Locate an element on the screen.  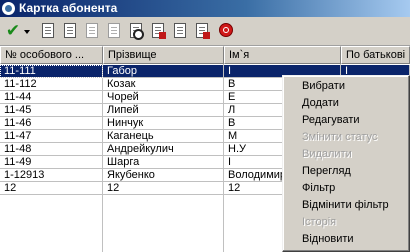
column-header-first-name: Ім`я is located at coordinates (282, 55).